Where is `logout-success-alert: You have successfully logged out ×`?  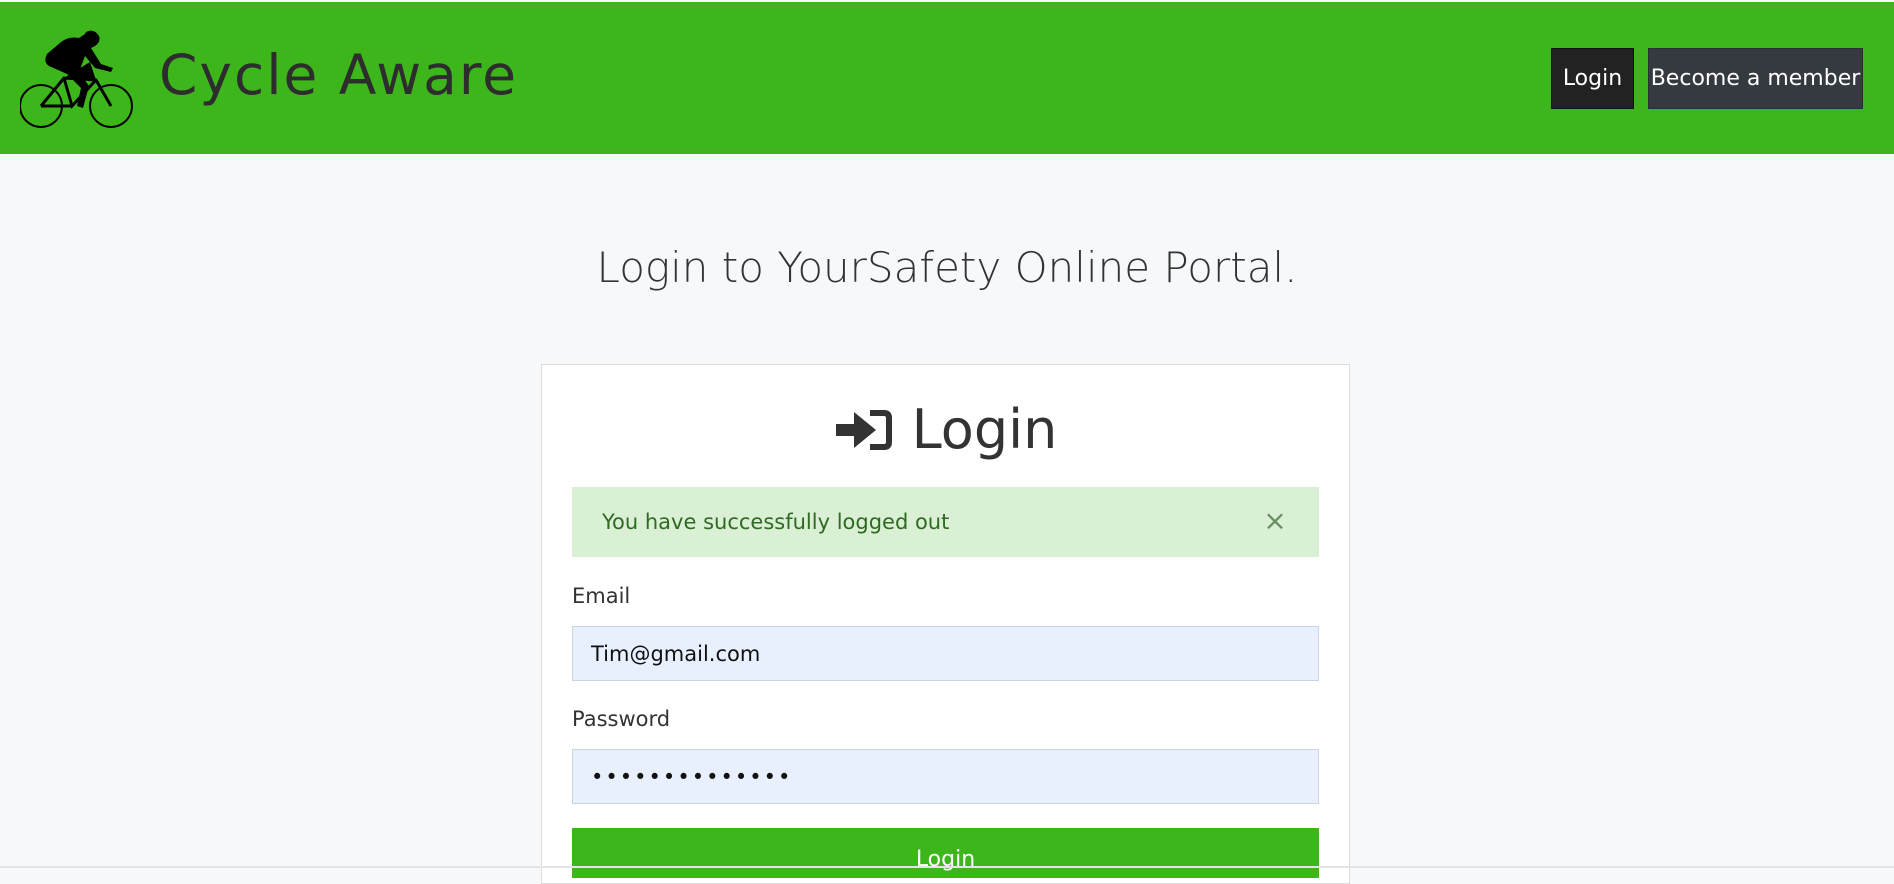
logout-success-alert: You have successfully logged out × is located at coordinates (945, 522).